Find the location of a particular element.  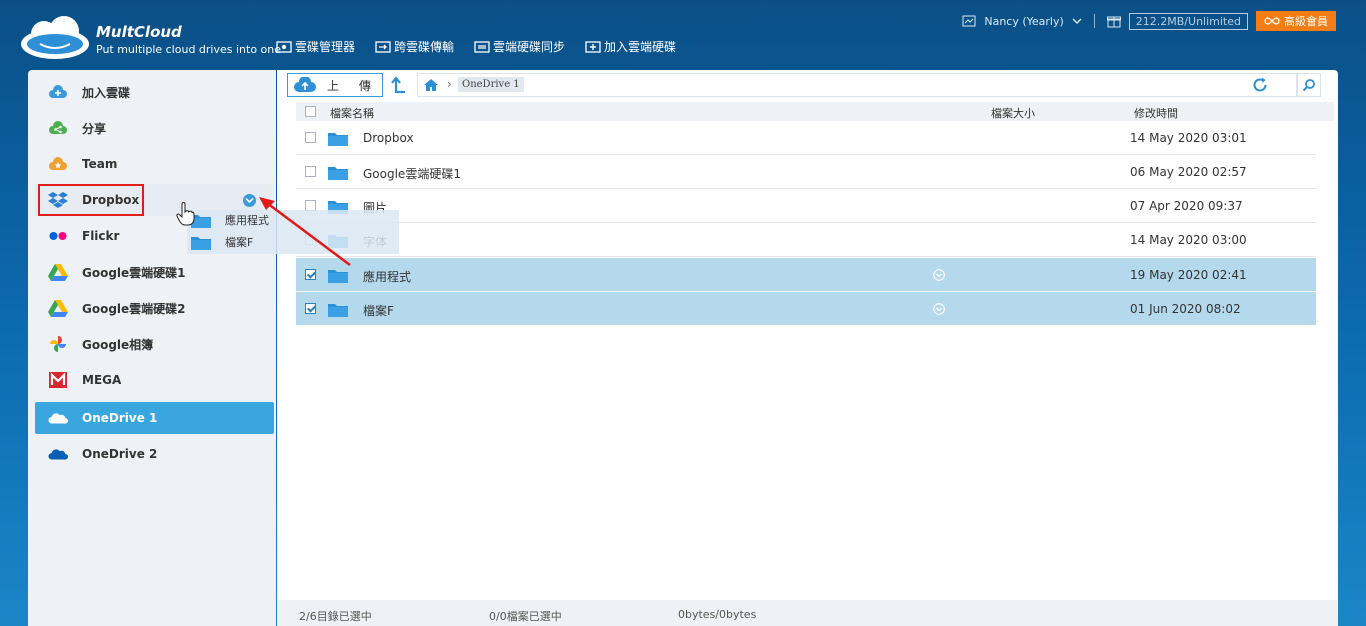

hand-cursor-icon is located at coordinates (185, 214).